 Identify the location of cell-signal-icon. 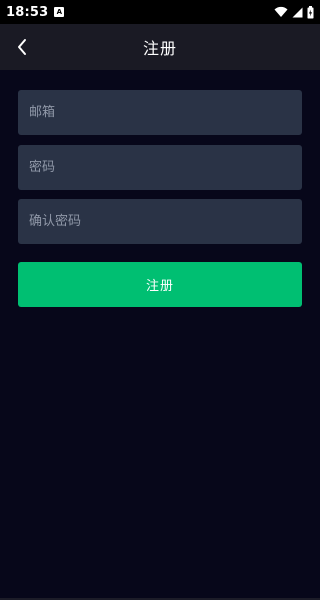
(297, 12).